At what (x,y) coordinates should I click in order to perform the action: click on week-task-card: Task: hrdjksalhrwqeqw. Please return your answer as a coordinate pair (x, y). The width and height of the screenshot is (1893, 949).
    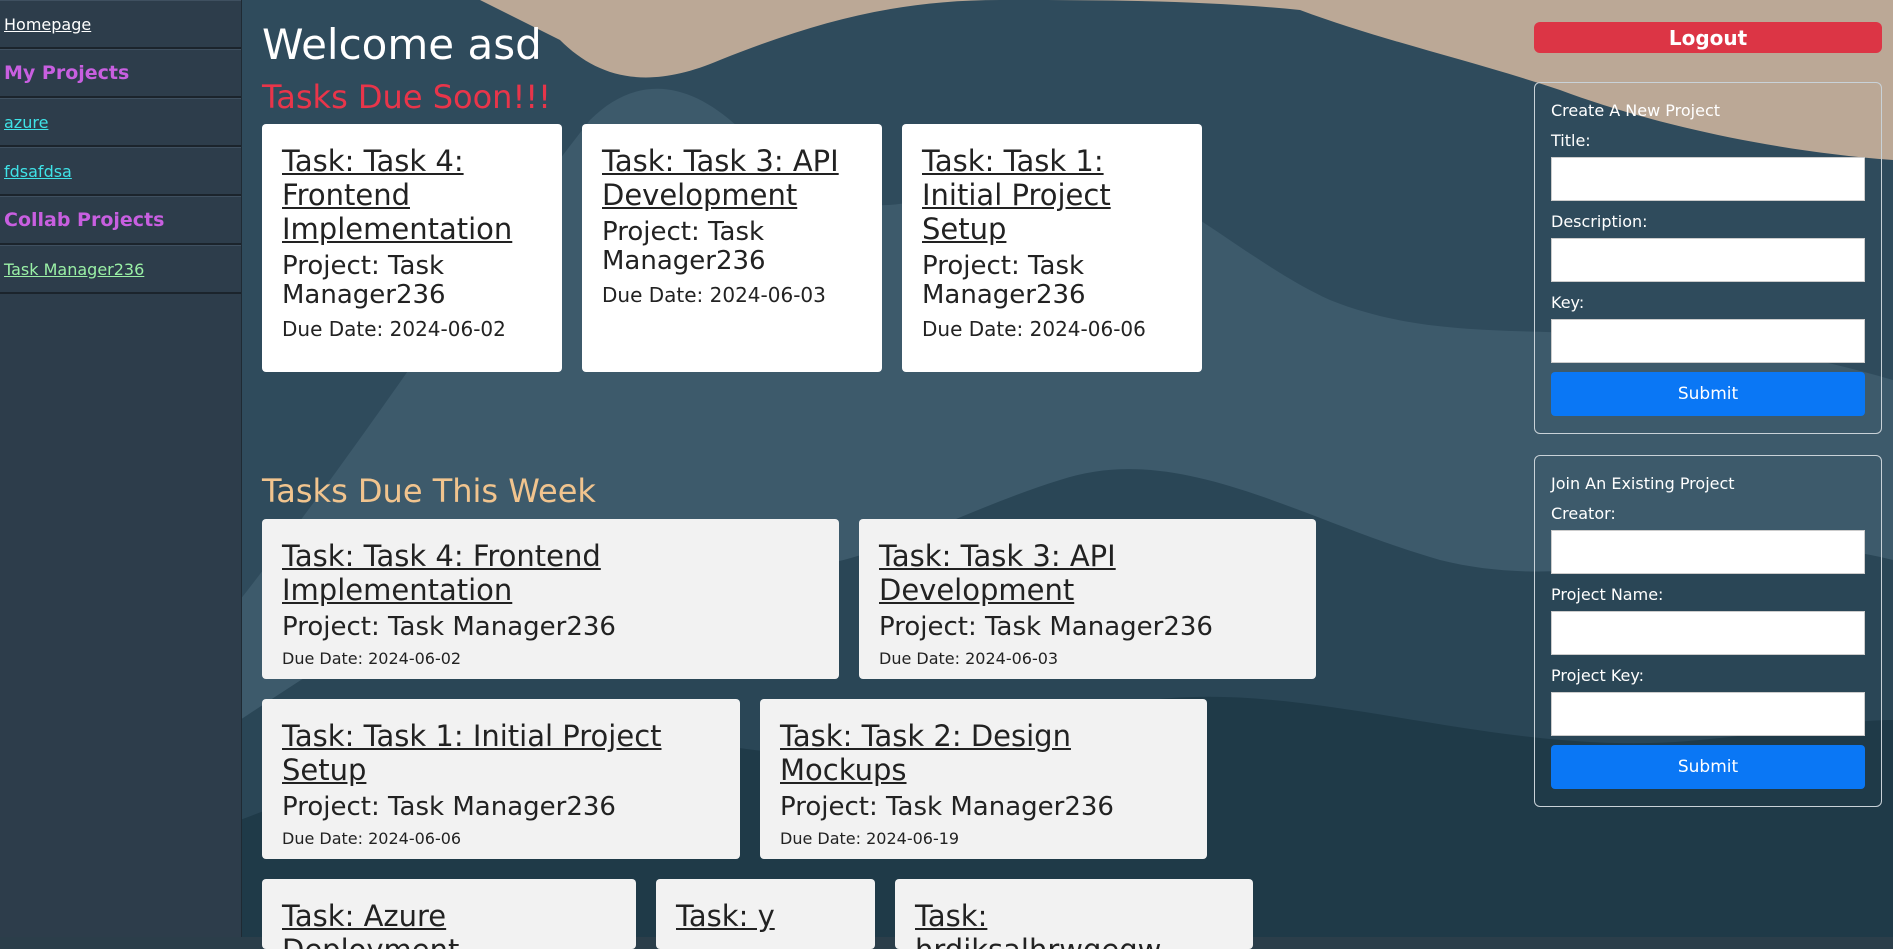
    Looking at the image, I should click on (1074, 914).